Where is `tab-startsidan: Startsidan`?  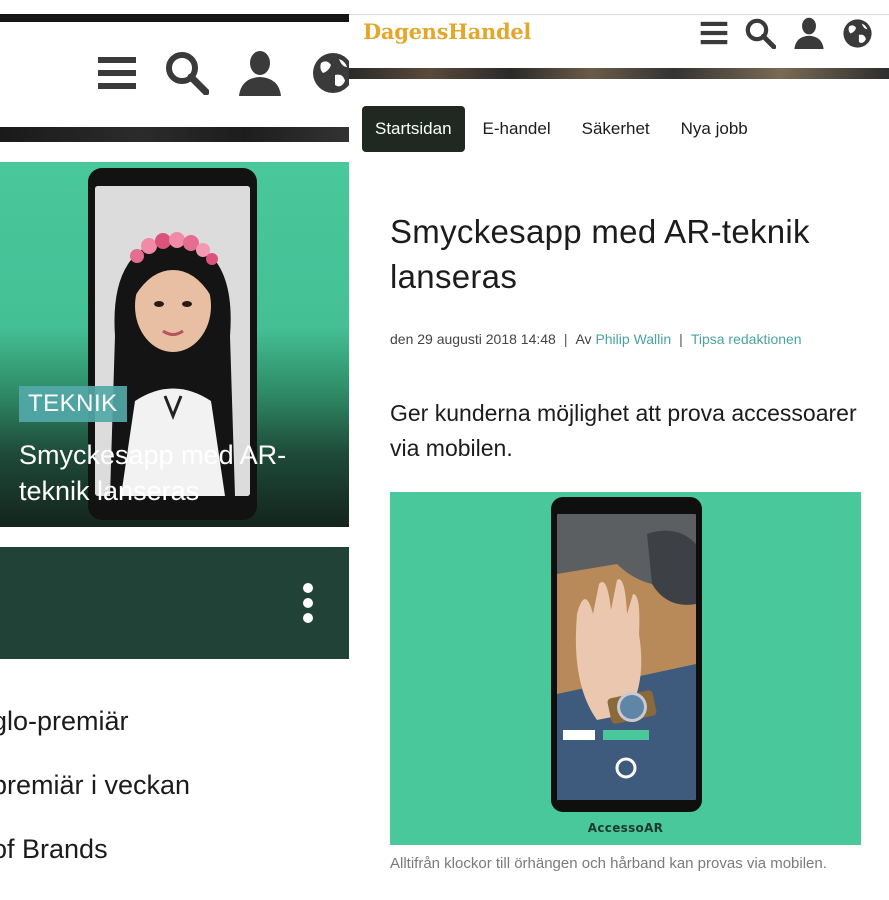
tab-startsidan: Startsidan is located at coordinates (413, 129).